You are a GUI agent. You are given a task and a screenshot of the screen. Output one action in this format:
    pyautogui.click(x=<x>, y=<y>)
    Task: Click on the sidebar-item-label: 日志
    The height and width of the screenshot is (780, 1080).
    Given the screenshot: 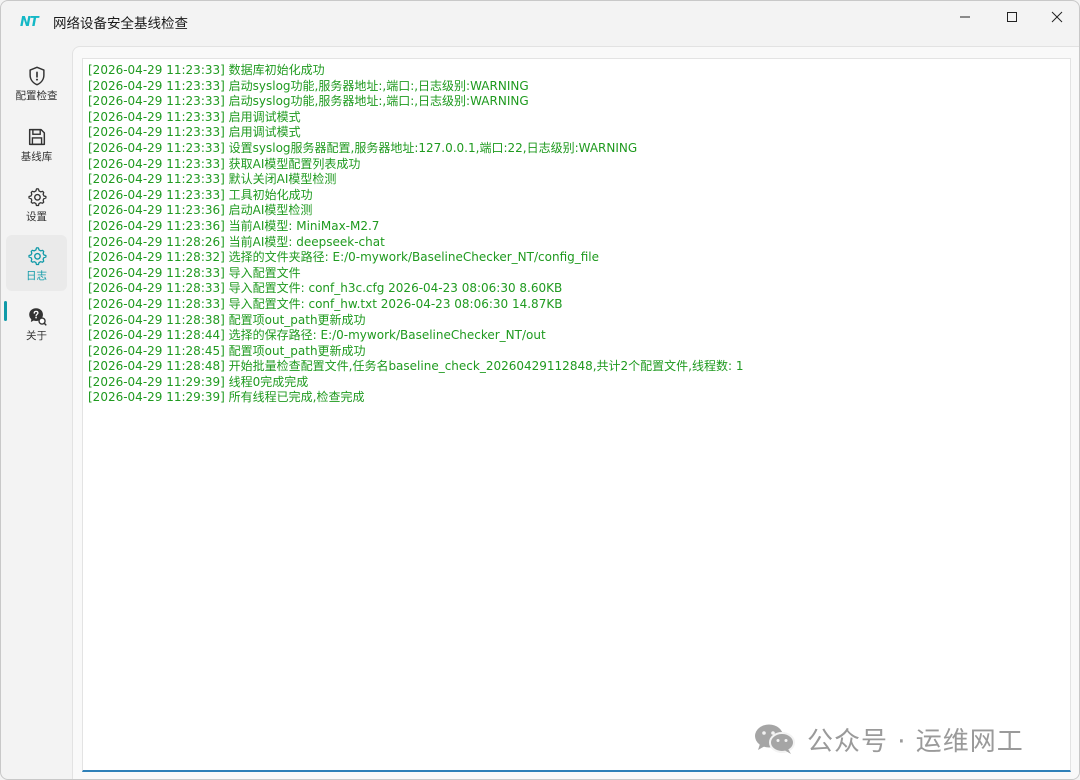 What is the action you would take?
    pyautogui.click(x=36, y=276)
    